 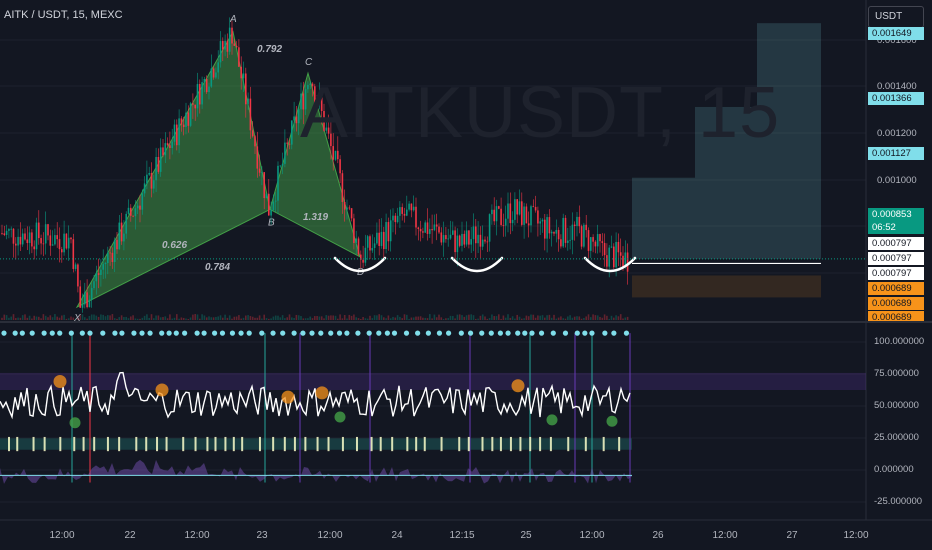 I want to click on pattern-ratio-label: 0.792, so click(x=269, y=49).